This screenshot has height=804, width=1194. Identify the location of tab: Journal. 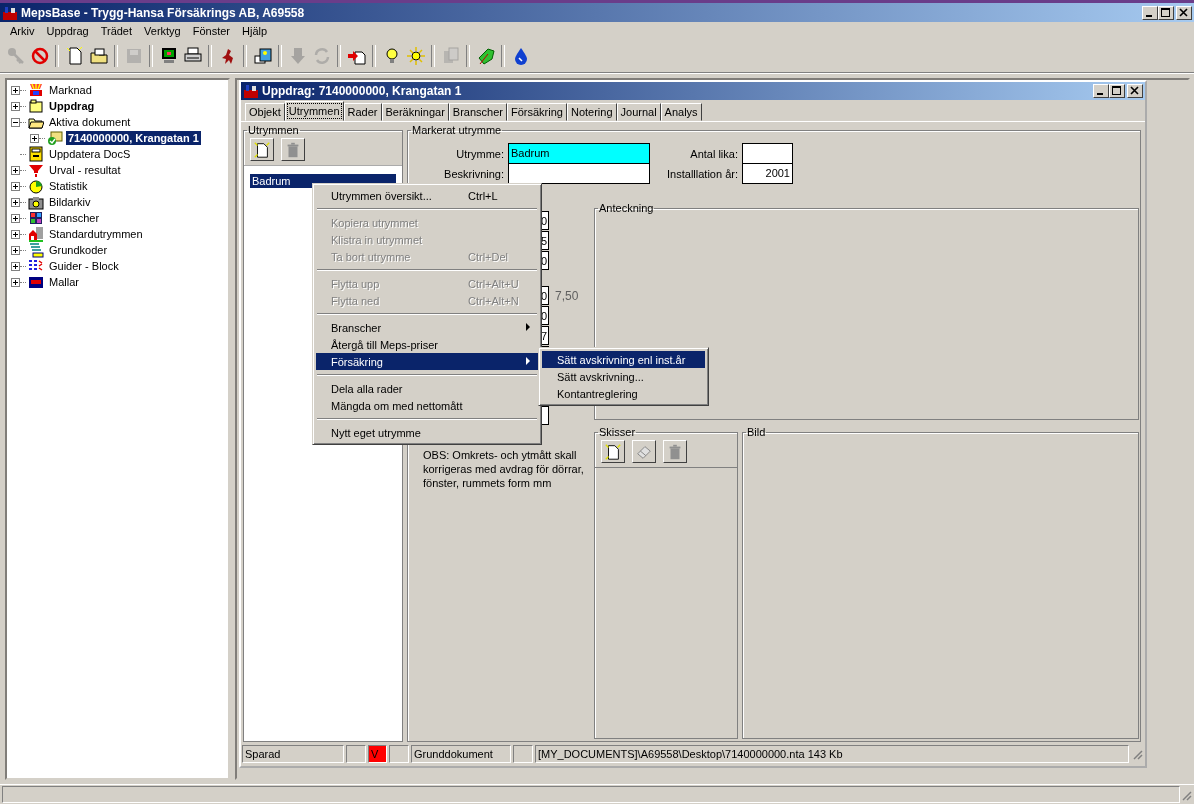
(638, 112).